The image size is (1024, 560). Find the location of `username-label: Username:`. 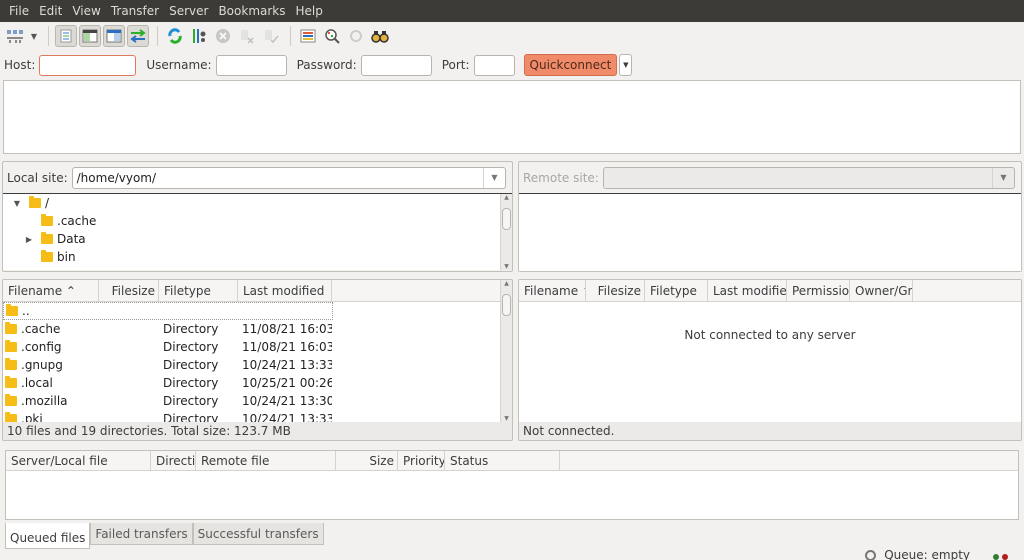

username-label: Username: is located at coordinates (179, 65).